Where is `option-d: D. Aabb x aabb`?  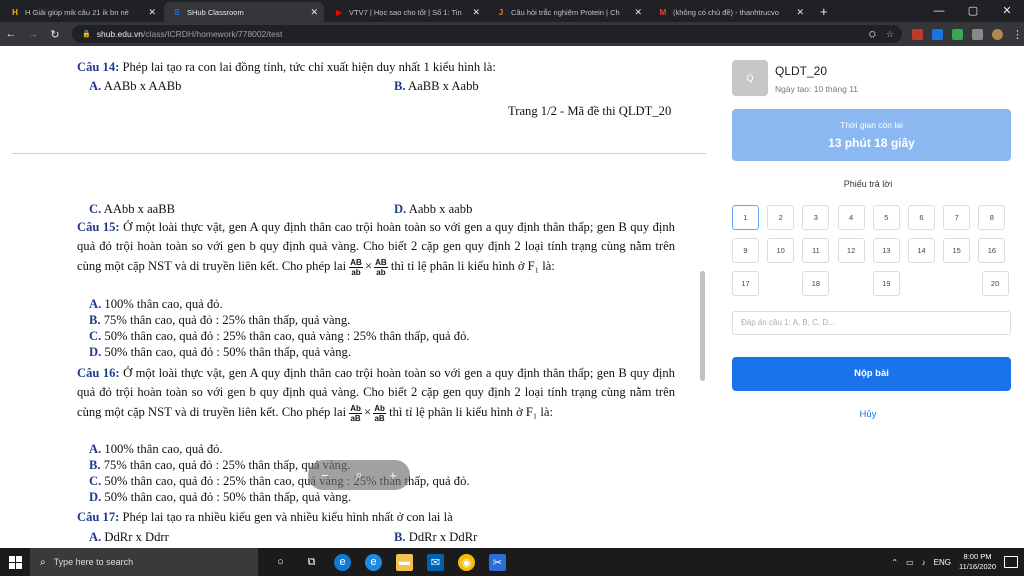 option-d: D. Aabb x aabb is located at coordinates (433, 209).